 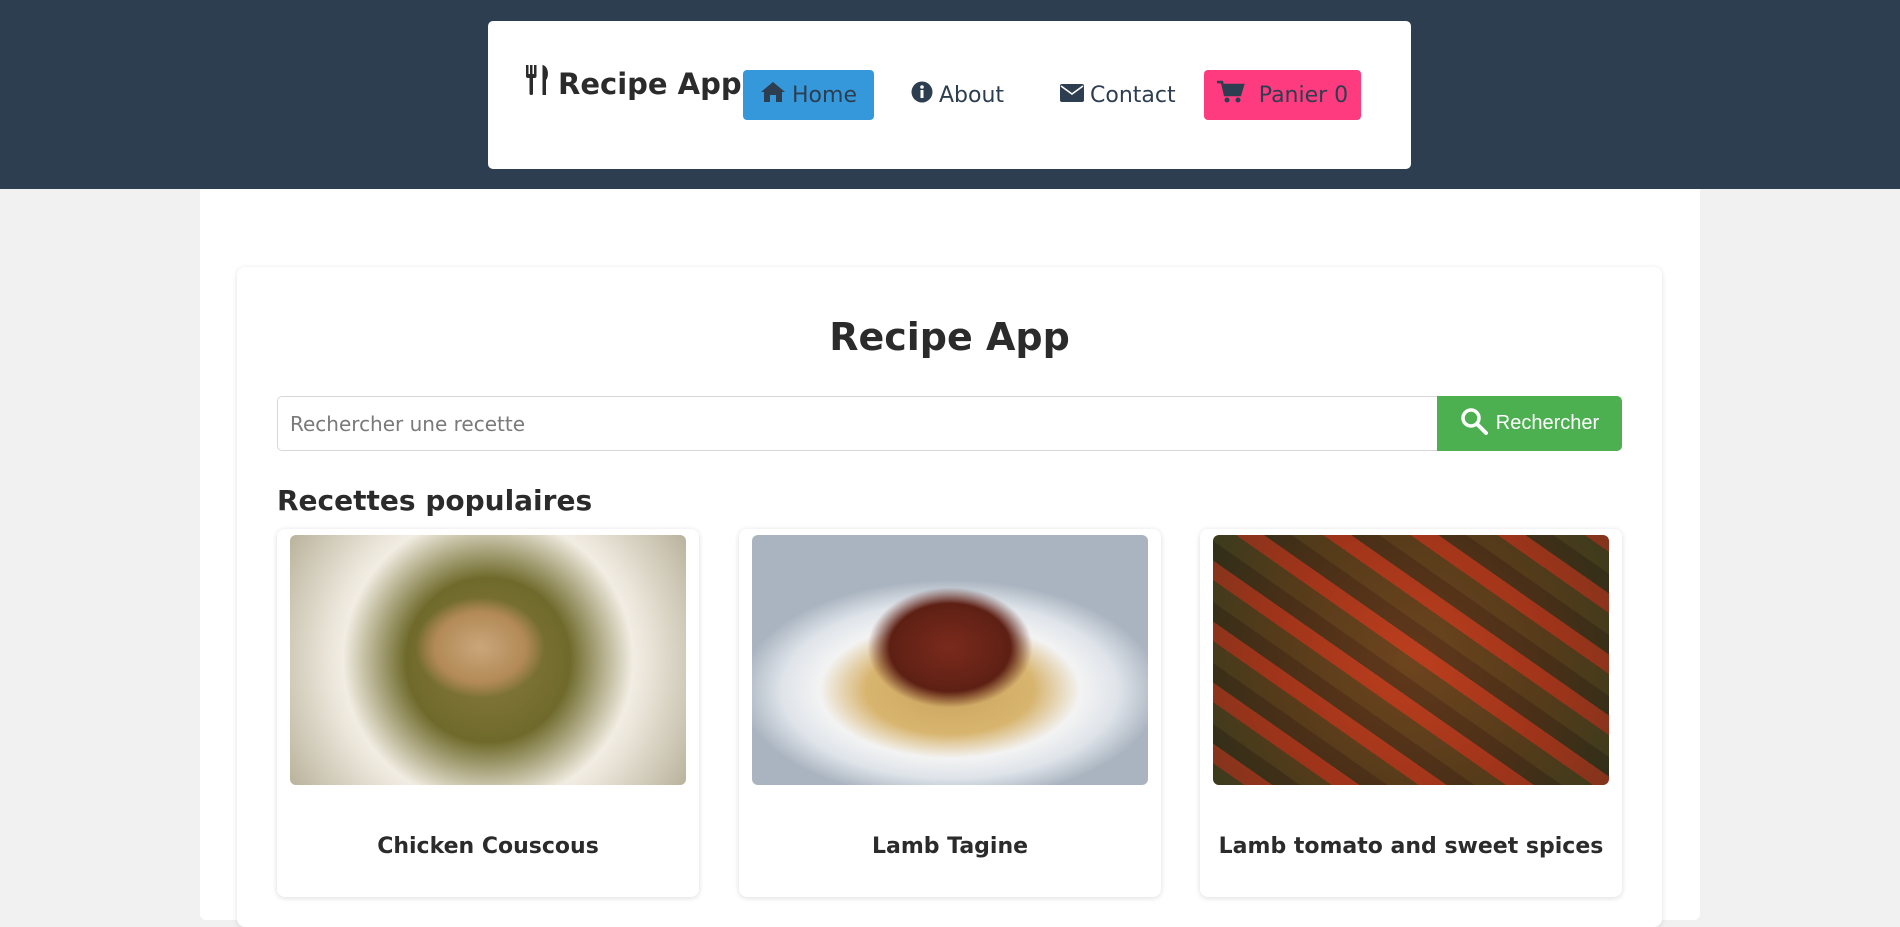 I want to click on page-title: Recipe App, so click(x=949, y=337).